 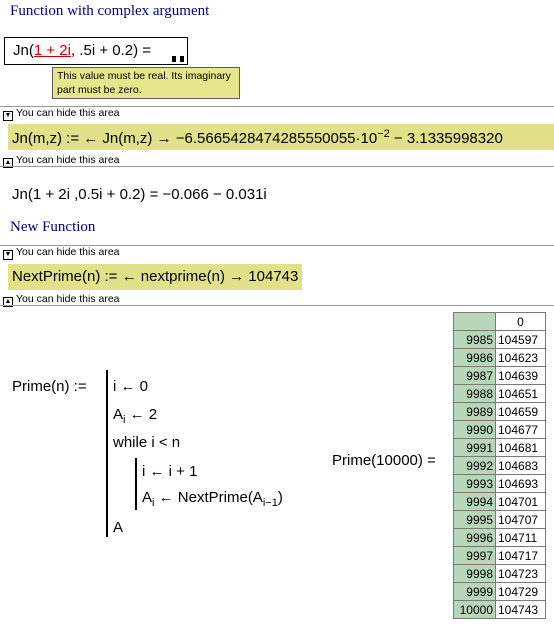 What do you see at coordinates (107, 453) in the screenshot?
I see `program-bar` at bounding box center [107, 453].